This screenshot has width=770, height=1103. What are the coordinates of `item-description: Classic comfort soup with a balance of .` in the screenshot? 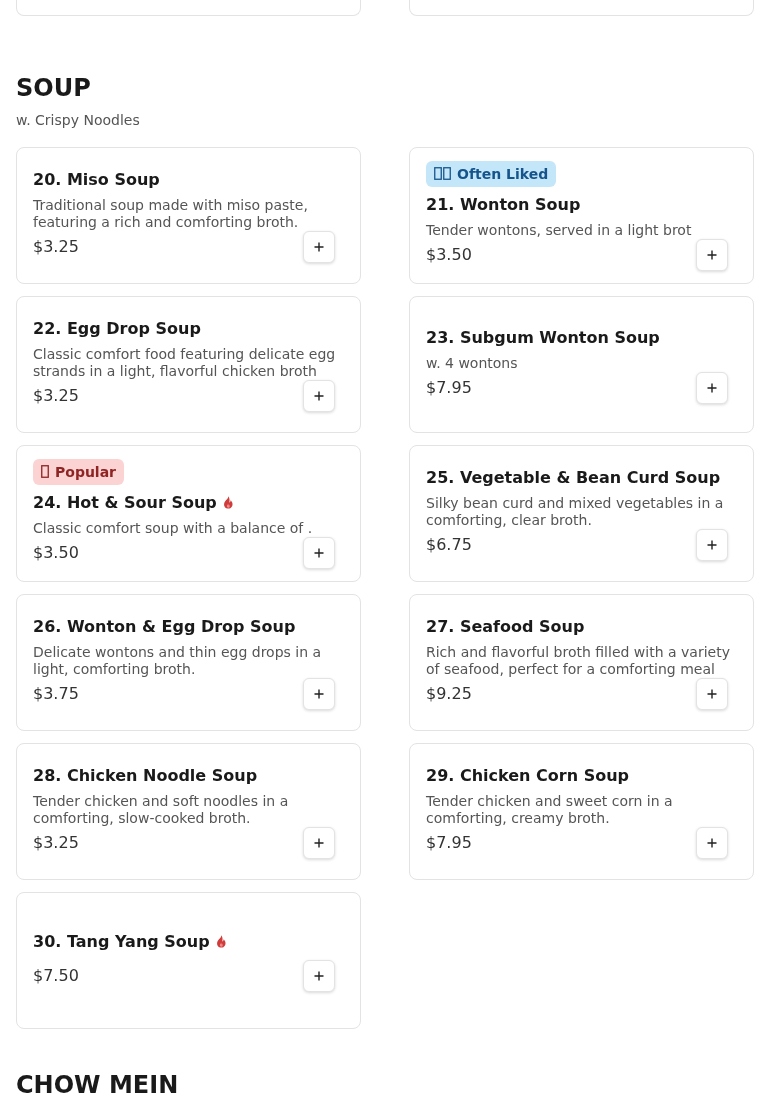 It's located at (173, 528).